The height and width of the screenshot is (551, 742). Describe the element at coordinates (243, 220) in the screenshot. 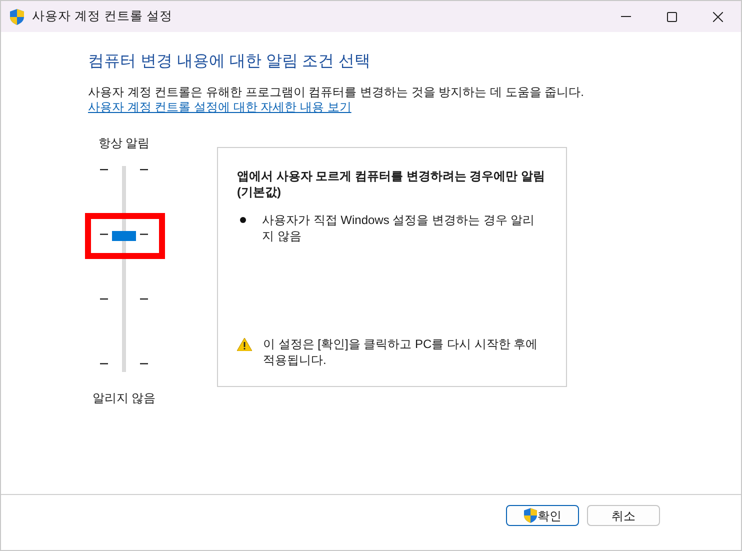

I see `bullet-icon` at that location.